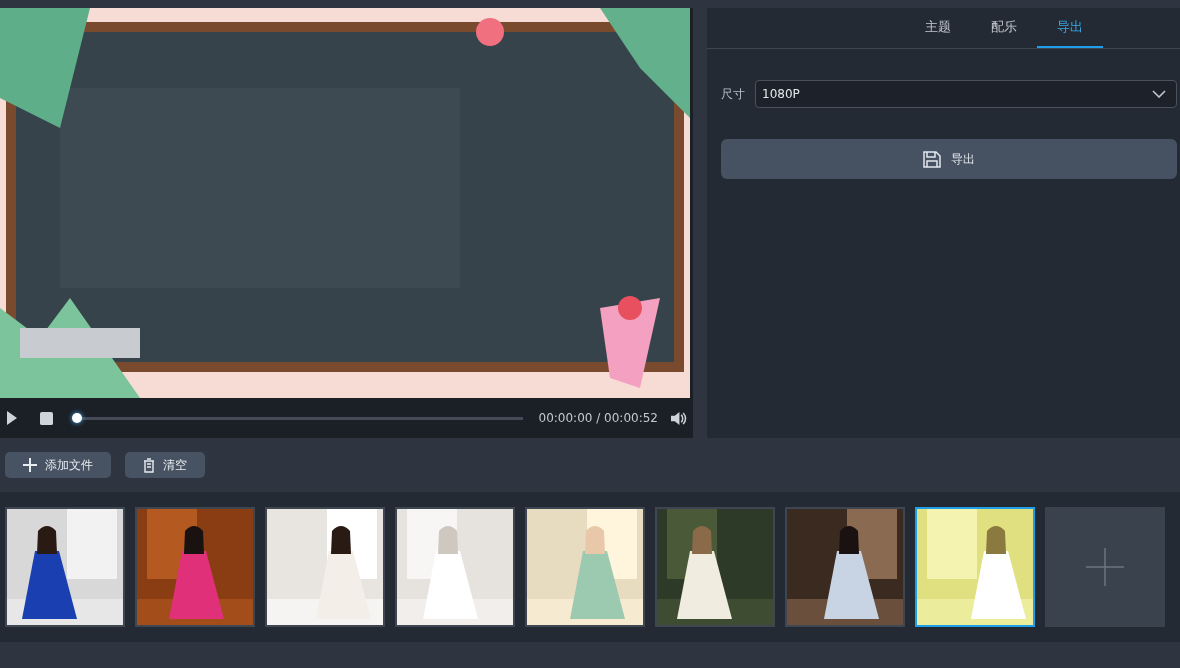 Image resolution: width=1180 pixels, height=668 pixels. Describe the element at coordinates (165, 465) in the screenshot. I see `clear-button: 清空` at that location.